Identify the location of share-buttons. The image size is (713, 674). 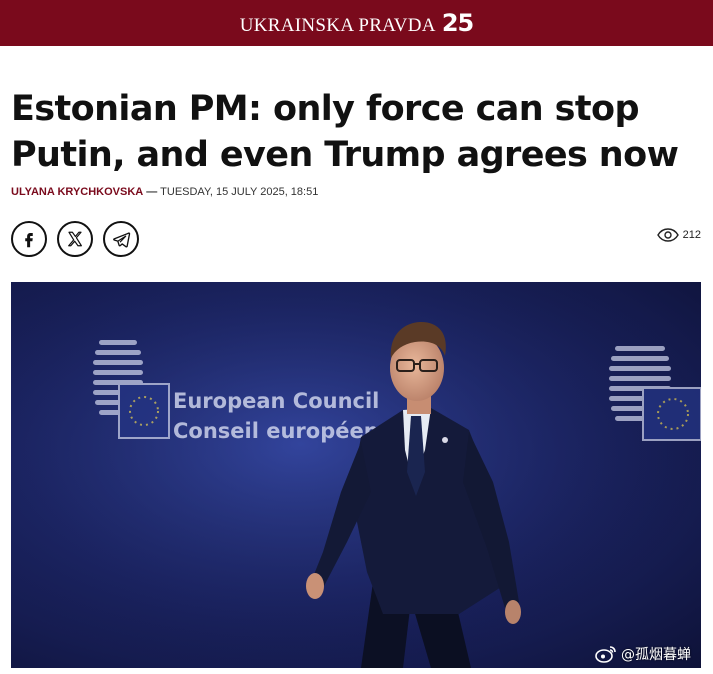
(75, 239).